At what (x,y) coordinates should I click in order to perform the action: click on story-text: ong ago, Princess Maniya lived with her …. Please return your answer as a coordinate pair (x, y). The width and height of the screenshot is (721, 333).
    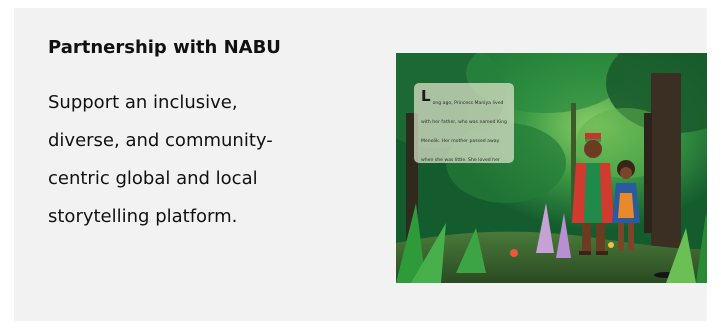
    Looking at the image, I should click on (464, 132).